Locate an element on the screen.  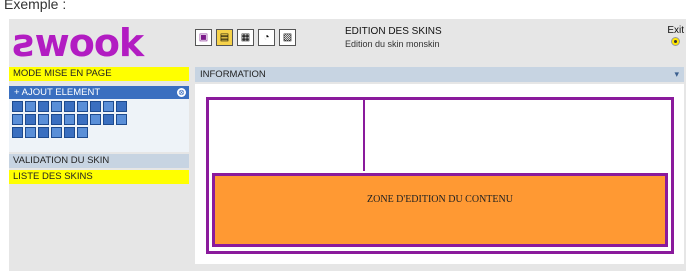
help-glyph: ◔ is located at coordinates (266, 37).